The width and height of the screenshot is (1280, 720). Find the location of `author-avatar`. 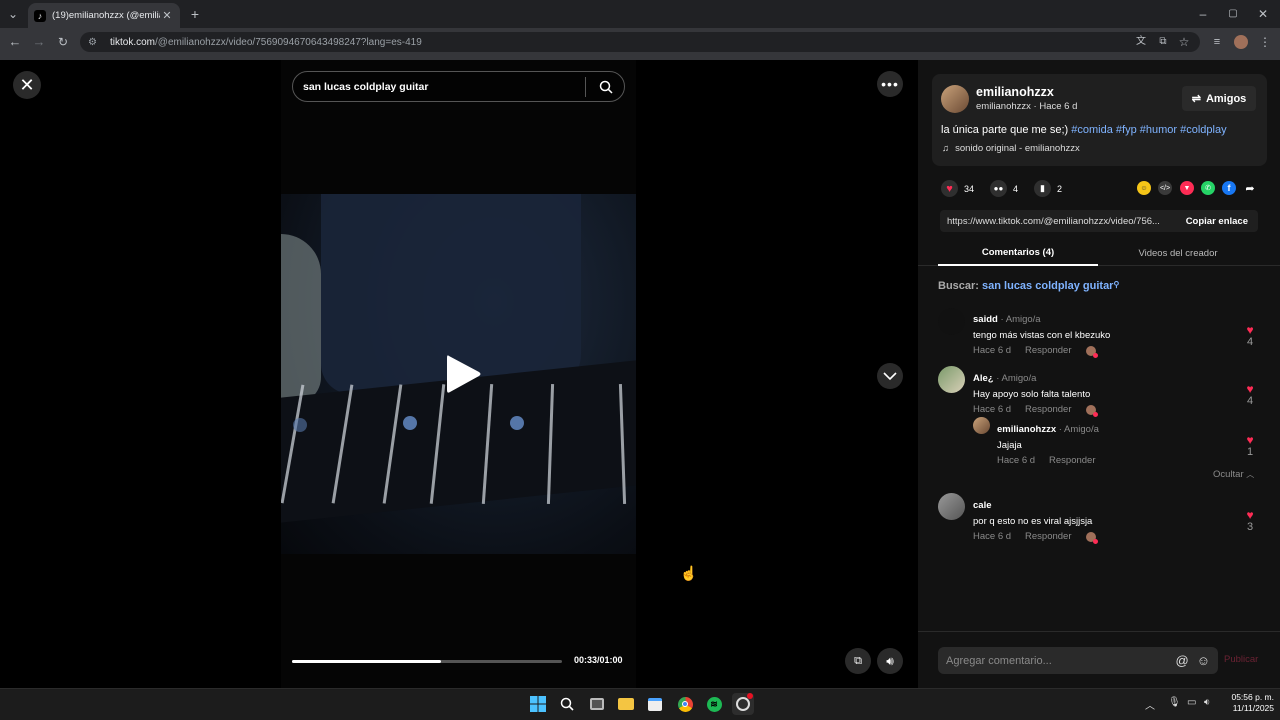

author-avatar is located at coordinates (955, 99).